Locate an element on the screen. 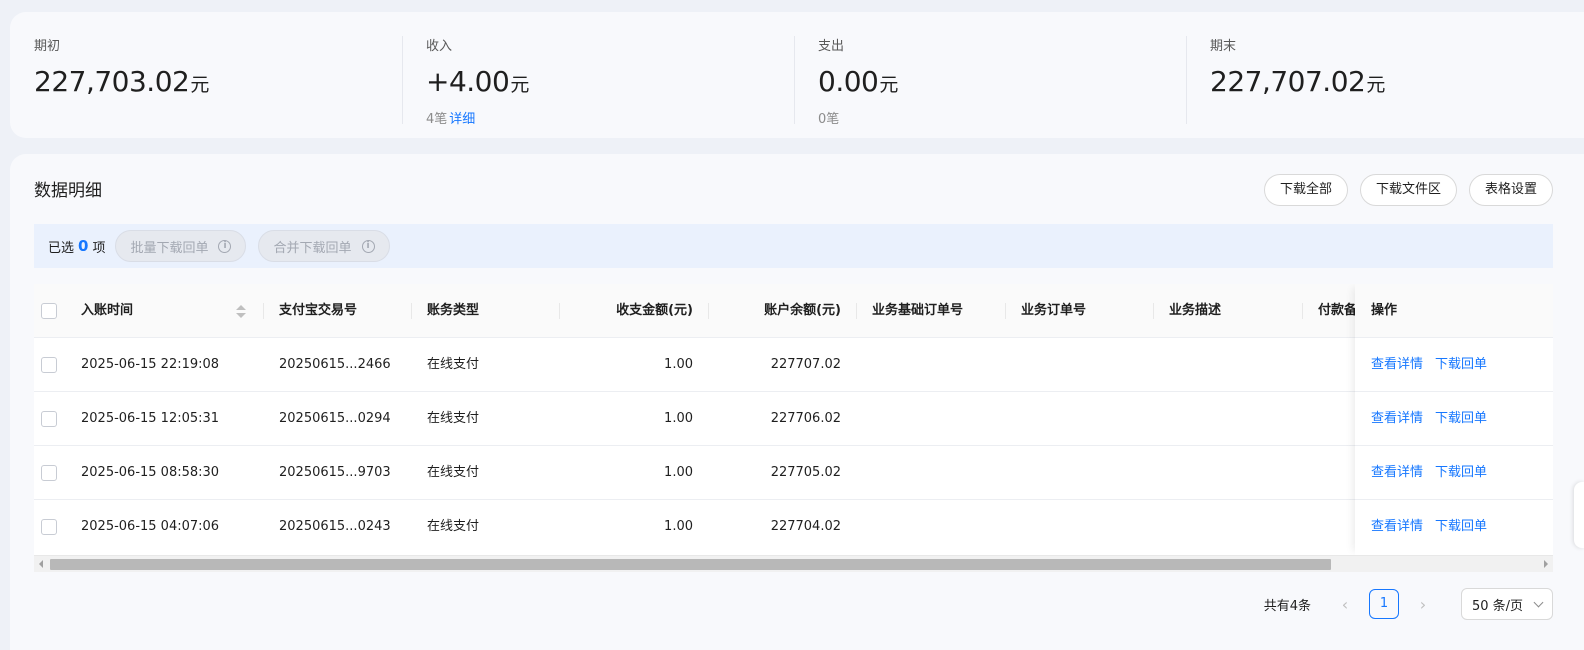 The width and height of the screenshot is (1584, 650). selected-suffix: 项 is located at coordinates (99, 248).